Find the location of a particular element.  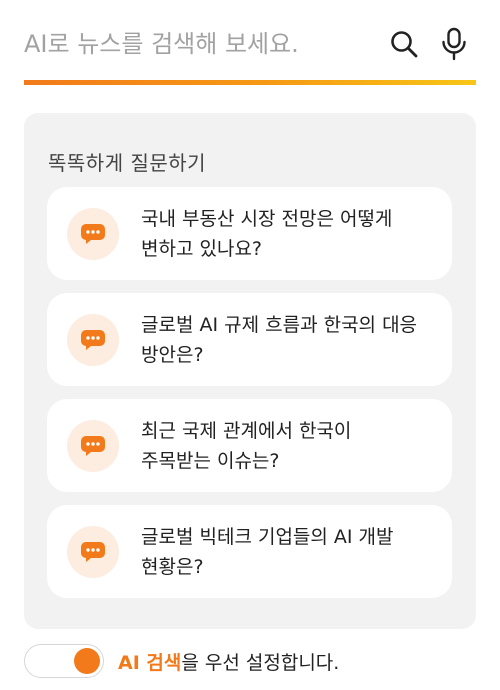

search-bar is located at coordinates (250, 44).